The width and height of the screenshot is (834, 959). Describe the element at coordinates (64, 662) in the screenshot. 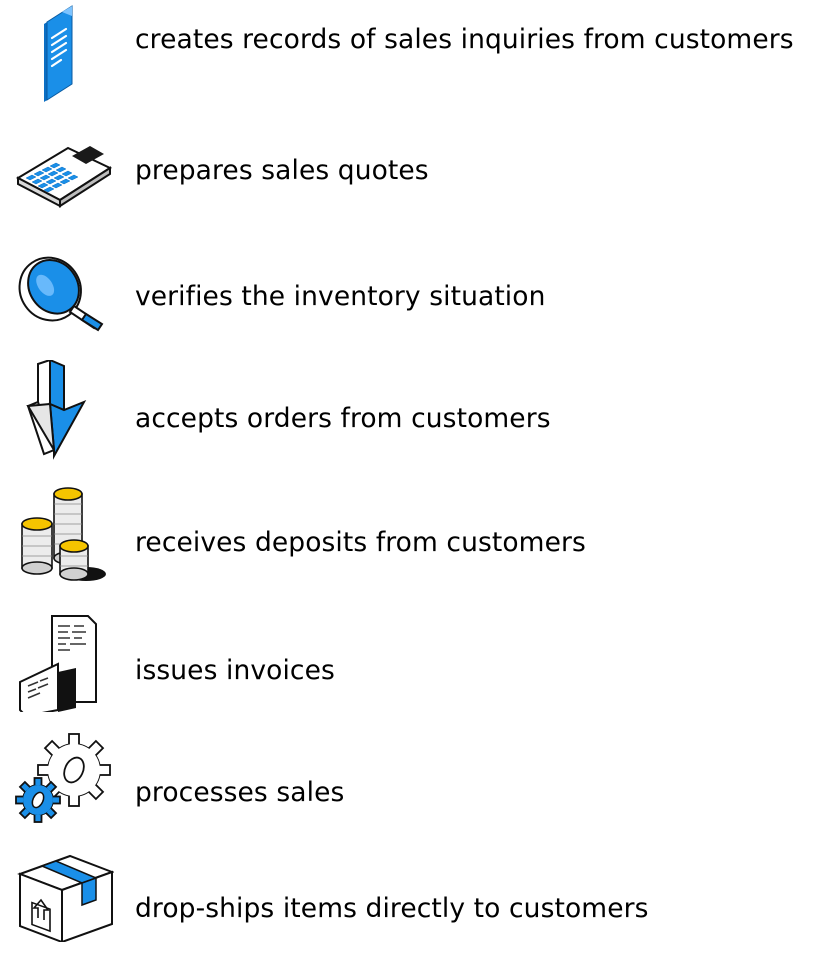

I see `receipt-icon` at that location.